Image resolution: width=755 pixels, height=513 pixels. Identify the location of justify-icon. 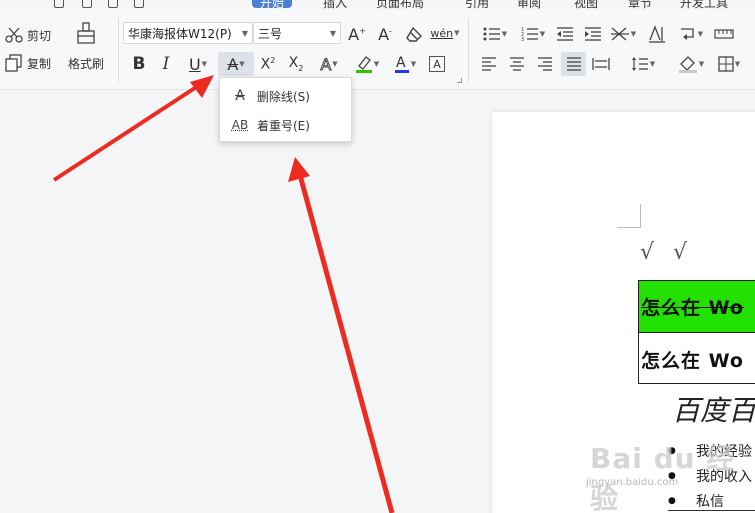
(573, 64).